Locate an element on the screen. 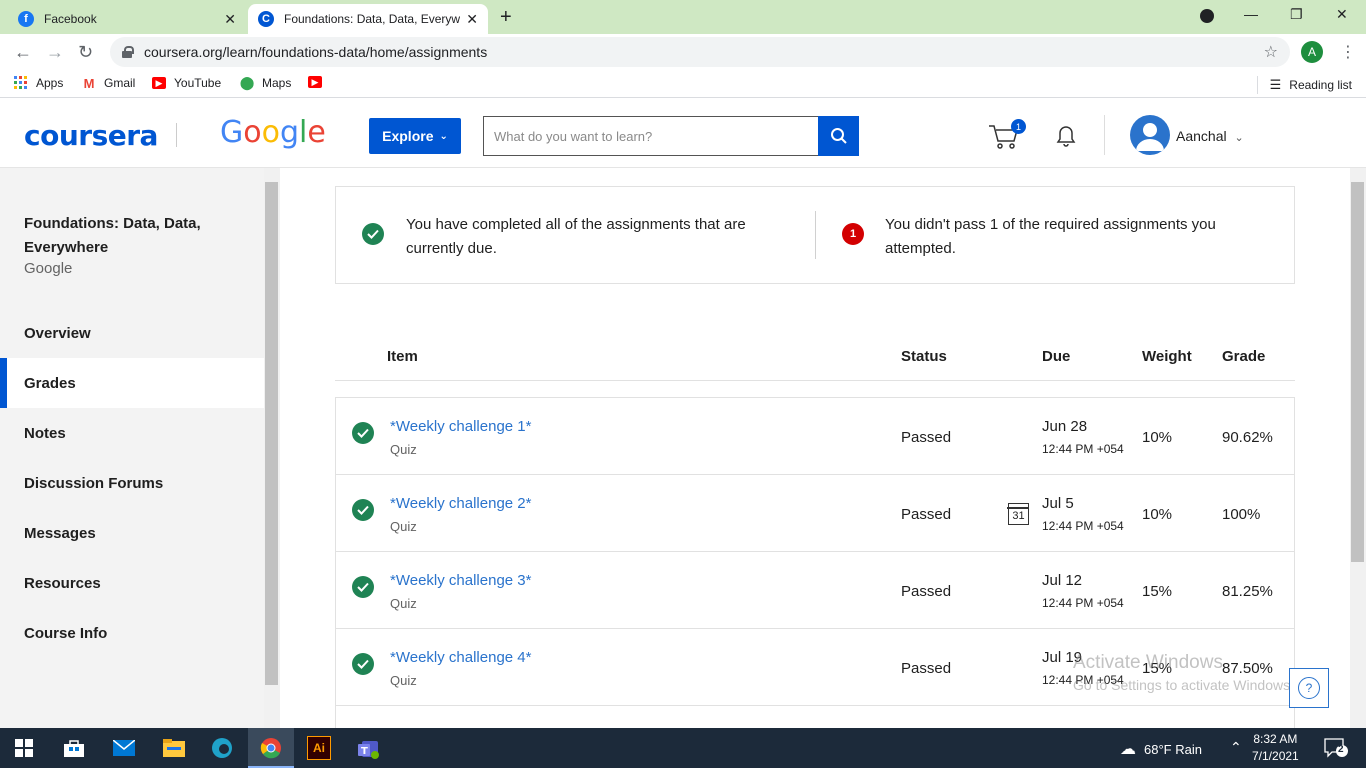 The image size is (1366, 768). reading-list: ☰ Reading list is located at coordinates (1304, 85).